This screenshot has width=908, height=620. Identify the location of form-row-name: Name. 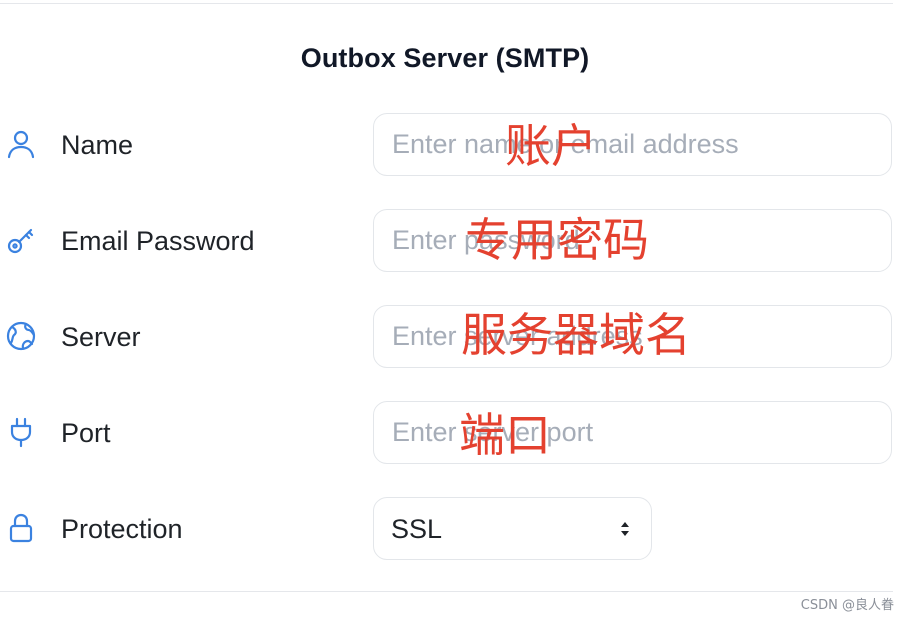
(446, 145).